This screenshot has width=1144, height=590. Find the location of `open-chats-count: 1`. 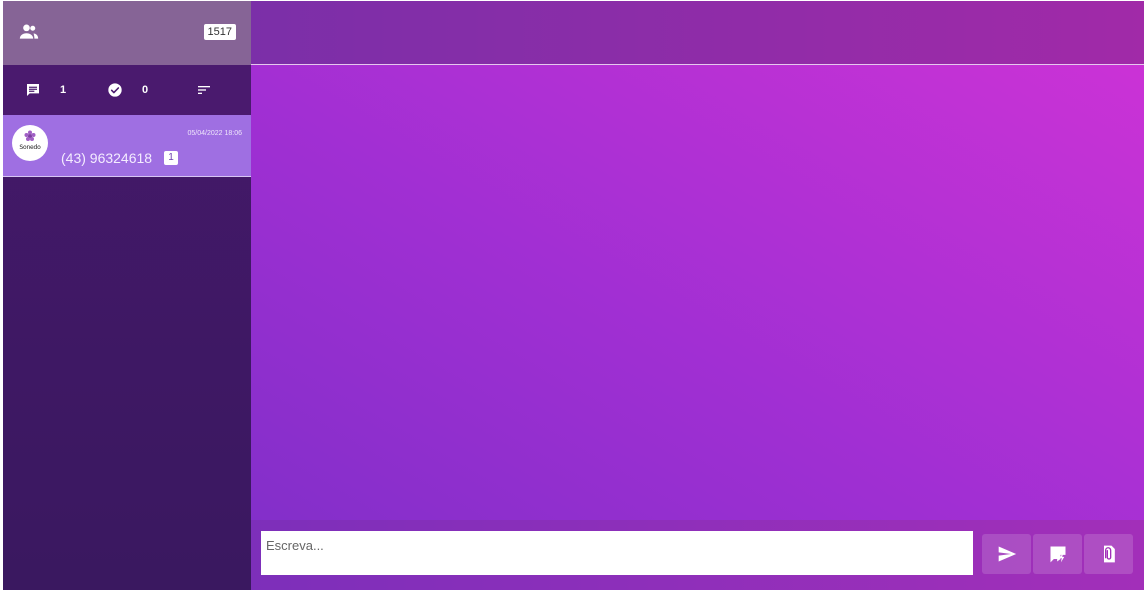

open-chats-count: 1 is located at coordinates (63, 90).